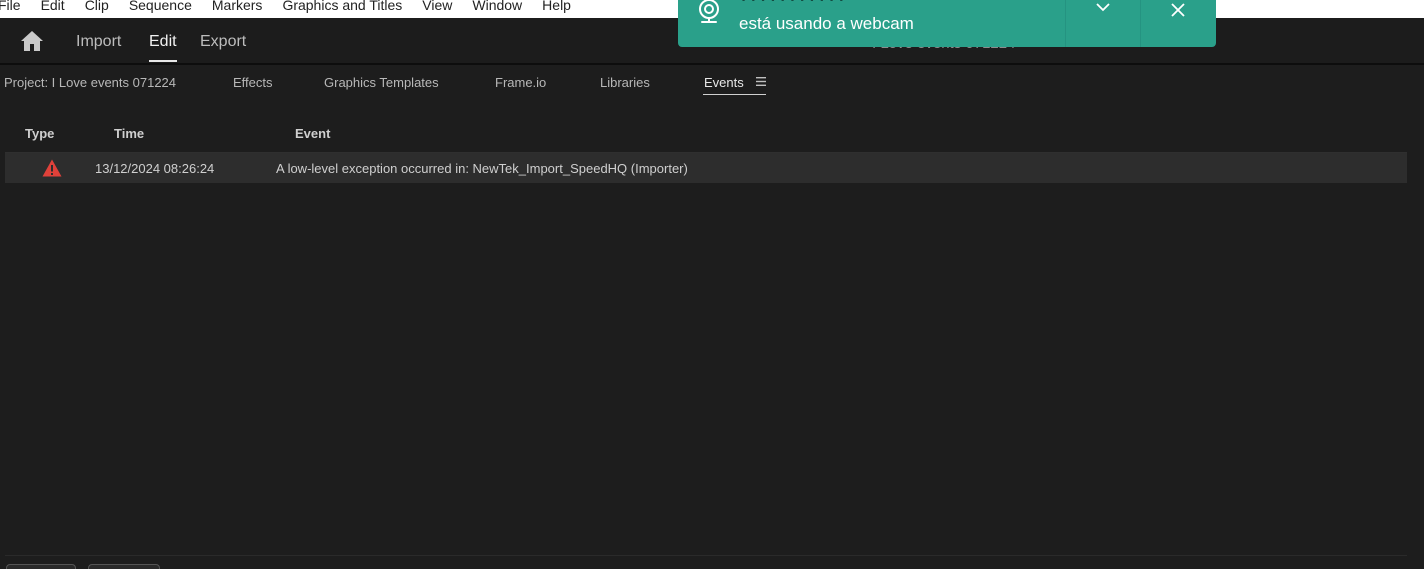 This screenshot has height=569, width=1424. What do you see at coordinates (124, 566) in the screenshot?
I see `footer-button-right` at bounding box center [124, 566].